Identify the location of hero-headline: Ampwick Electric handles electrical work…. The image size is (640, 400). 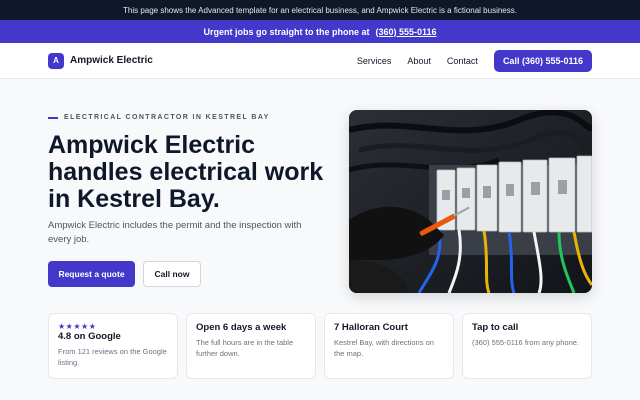
(186, 172).